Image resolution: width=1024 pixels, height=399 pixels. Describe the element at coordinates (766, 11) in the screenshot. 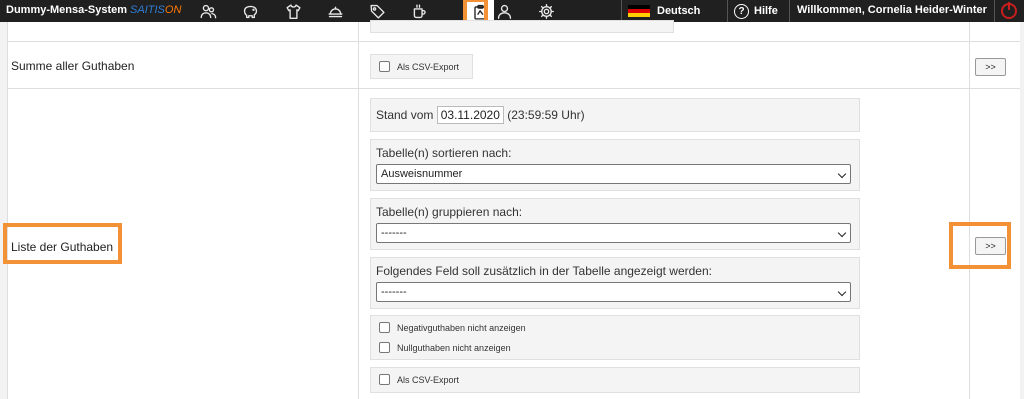

I see `help-label: Hilfe` at that location.